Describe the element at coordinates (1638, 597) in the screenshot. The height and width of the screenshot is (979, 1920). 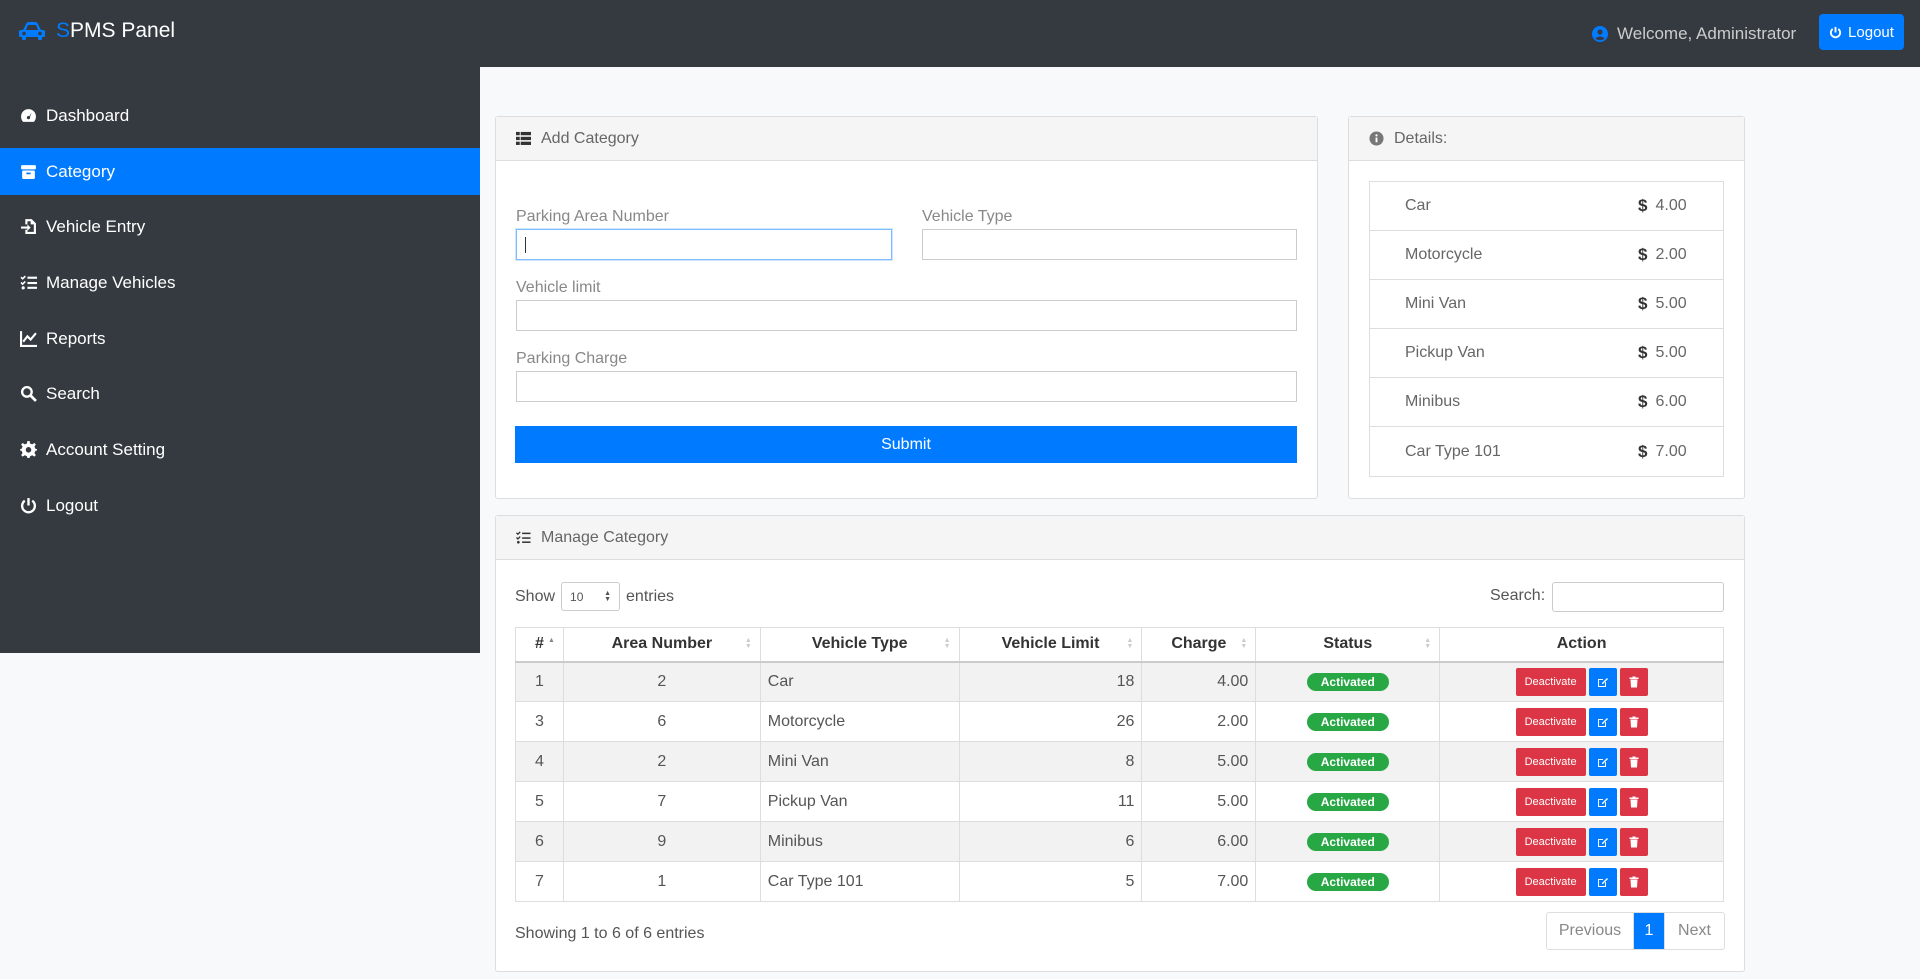
I see `search-input` at that location.